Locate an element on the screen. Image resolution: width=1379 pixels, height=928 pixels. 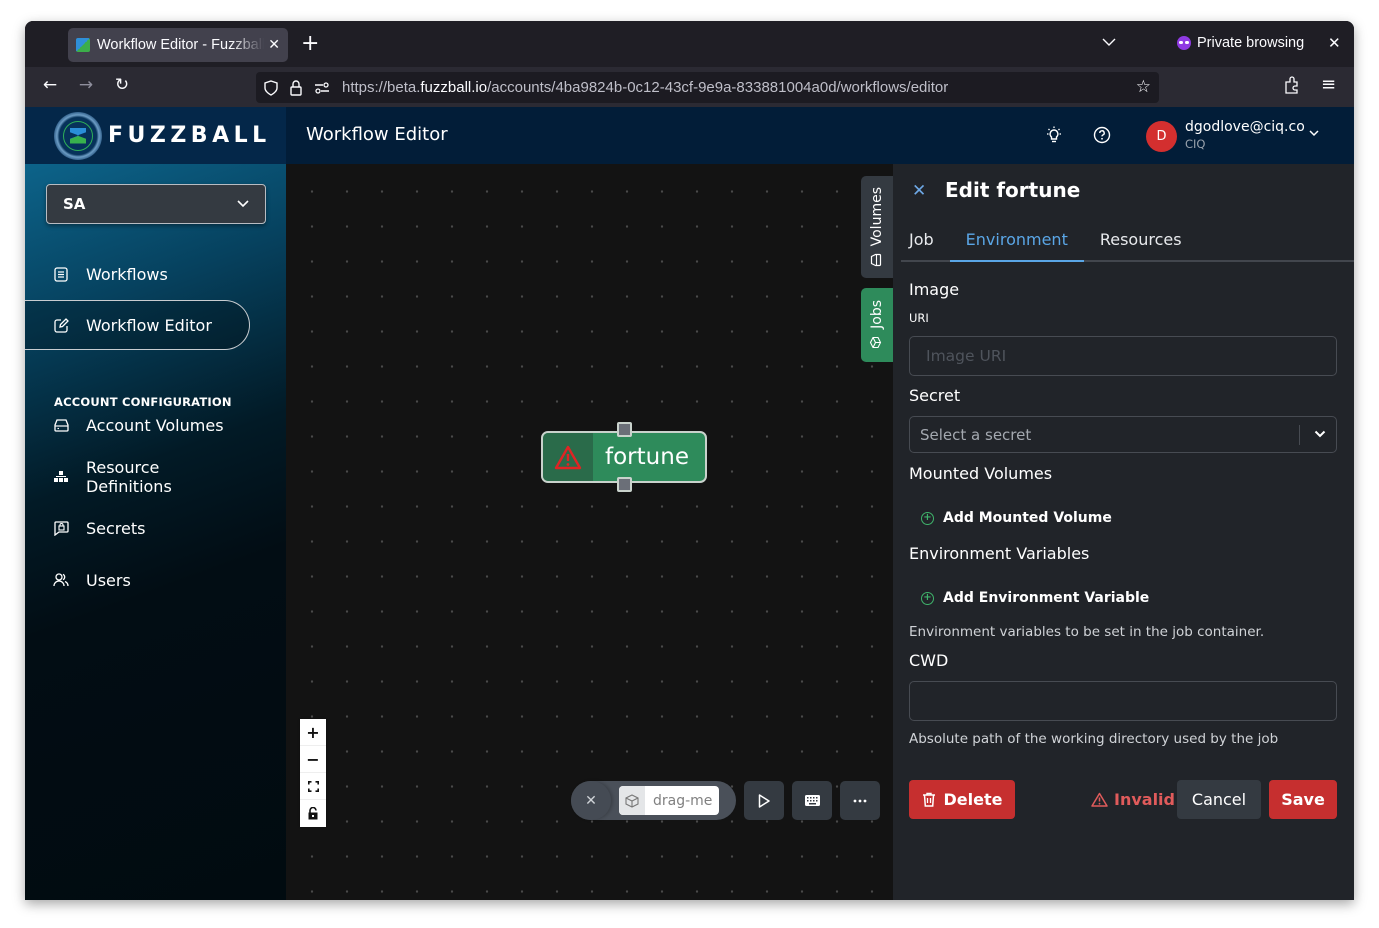
add-environment-variable-button: + Add Environment Variable is located at coordinates (1035, 598).